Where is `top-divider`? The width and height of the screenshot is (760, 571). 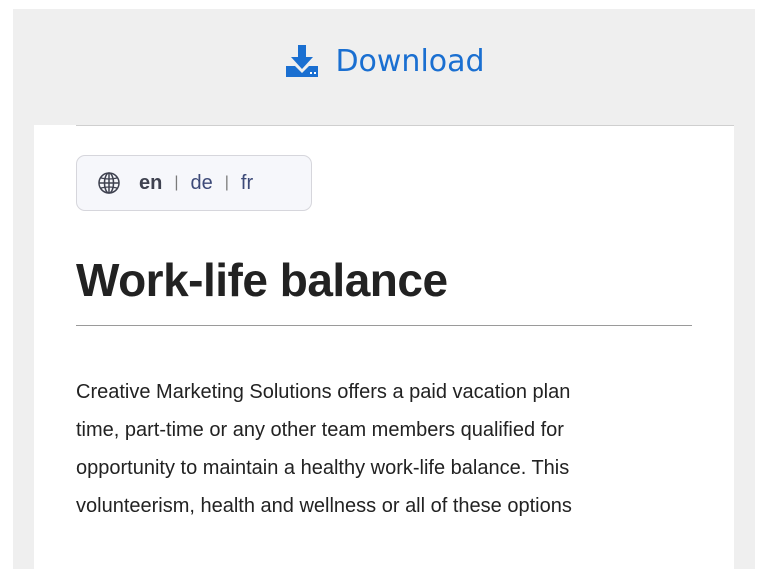 top-divider is located at coordinates (405, 125).